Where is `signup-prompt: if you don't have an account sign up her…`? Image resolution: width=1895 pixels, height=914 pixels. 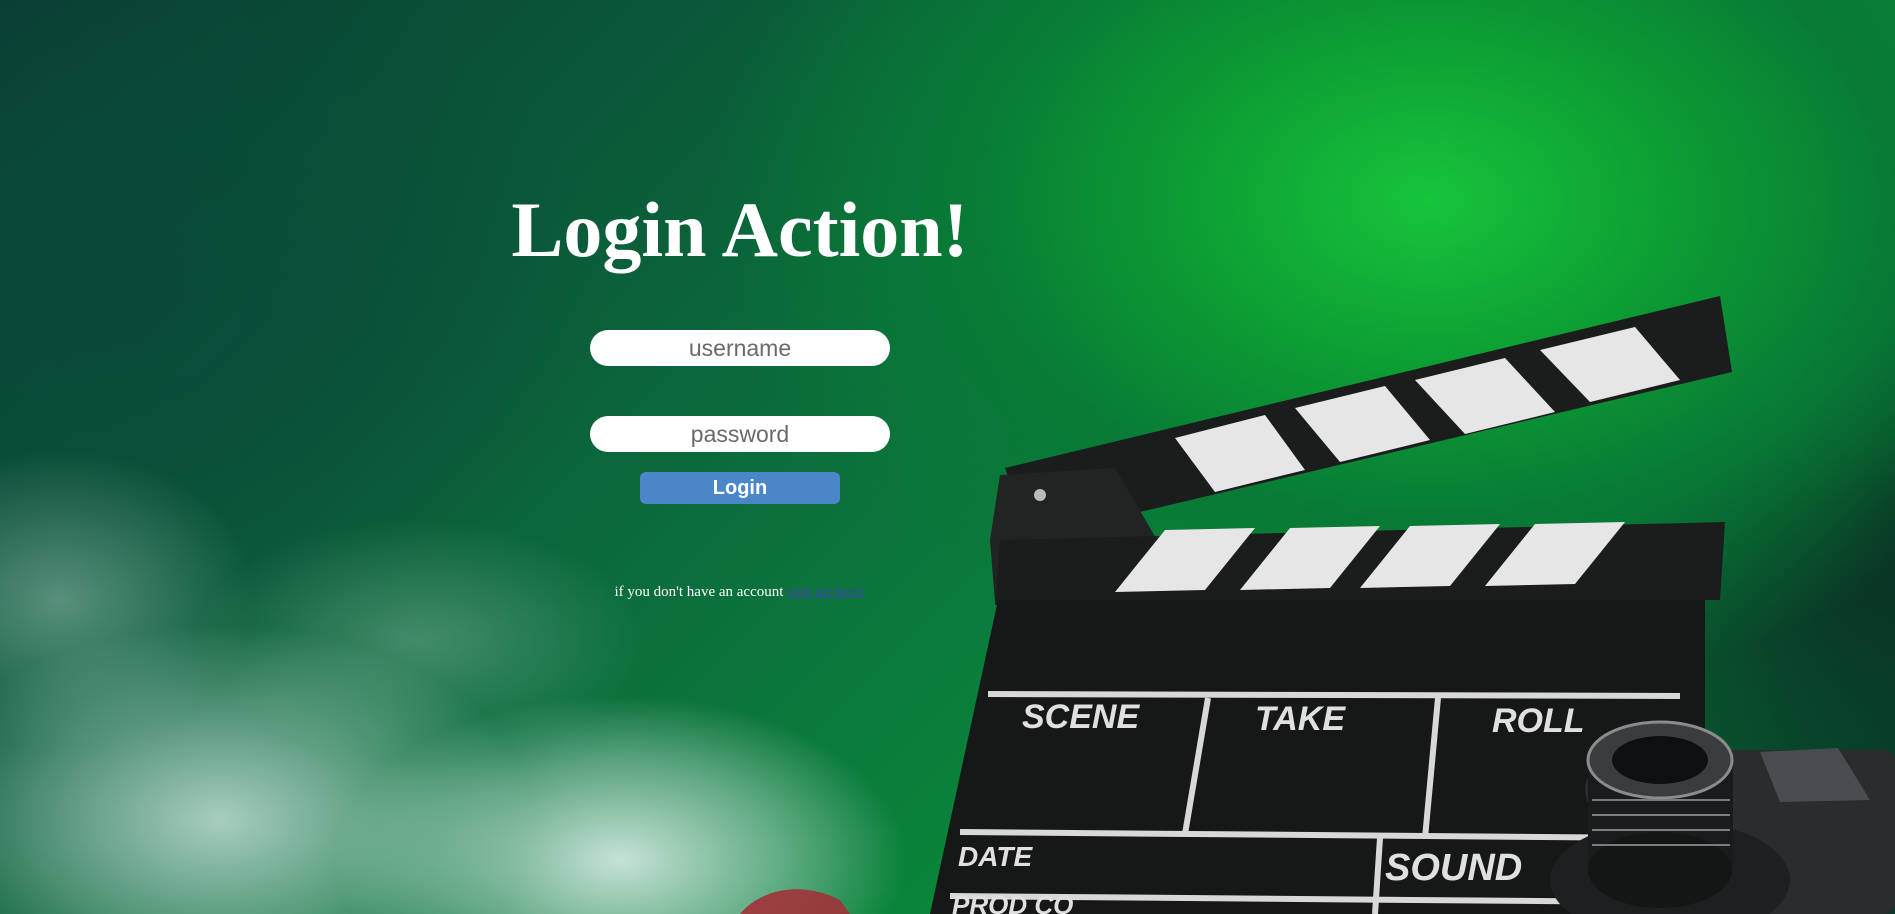 signup-prompt: if you don't have an account sign up her… is located at coordinates (740, 592).